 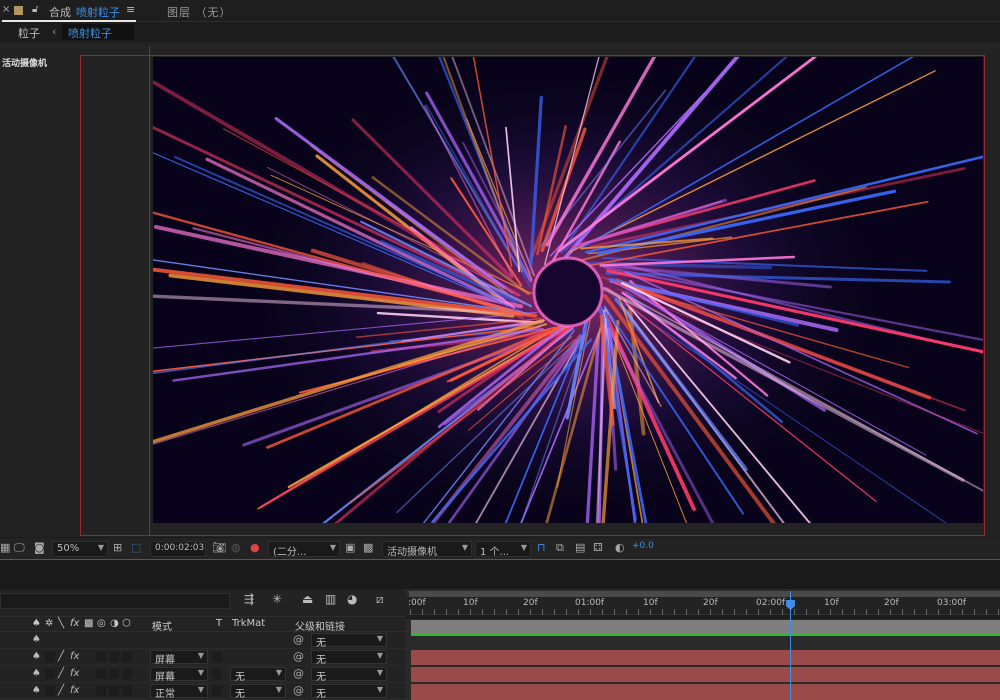 I want to click on breadcrumb-parent: 粒子, so click(x=29, y=33).